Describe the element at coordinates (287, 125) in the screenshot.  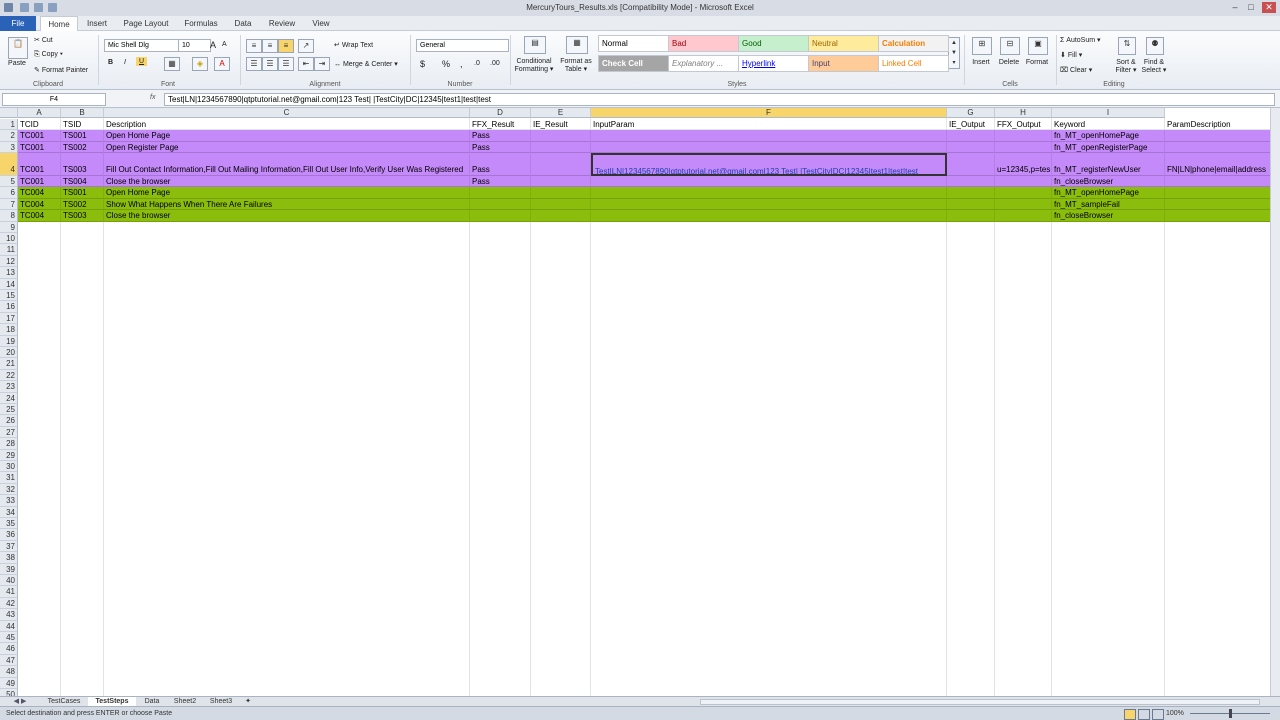
I see `cell-c1: Description` at that location.